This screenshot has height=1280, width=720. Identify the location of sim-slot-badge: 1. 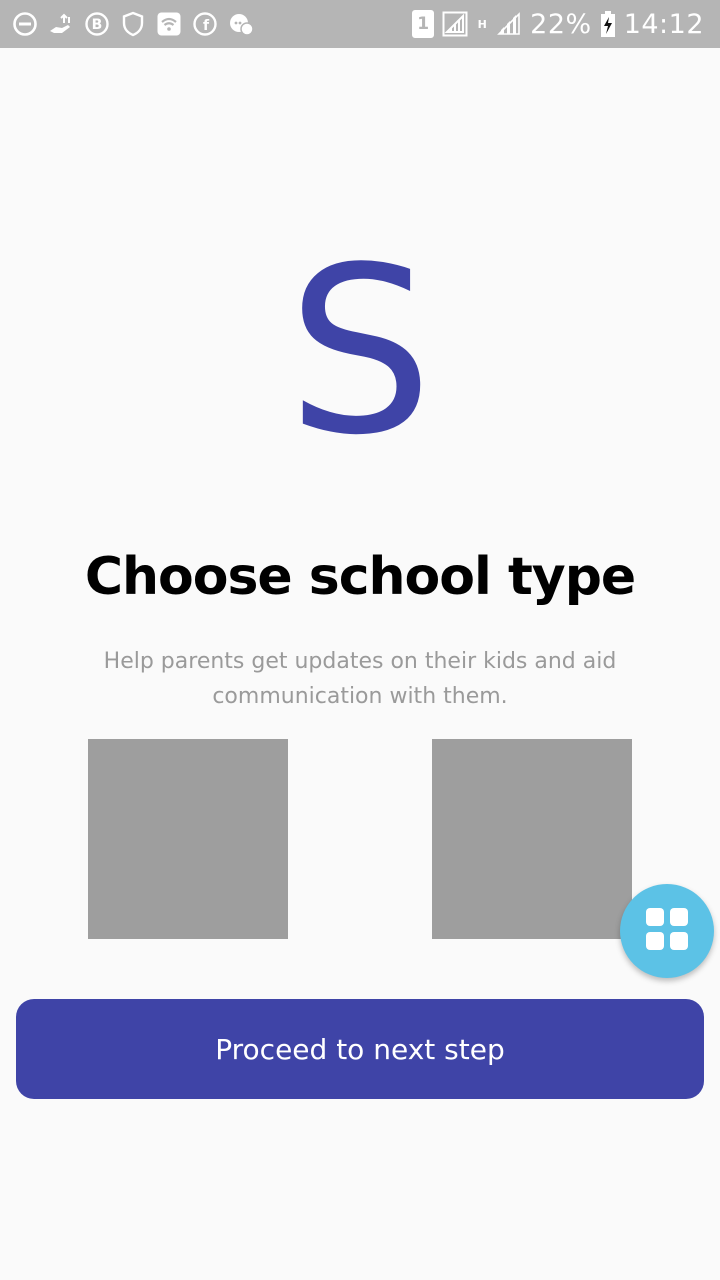
(423, 24).